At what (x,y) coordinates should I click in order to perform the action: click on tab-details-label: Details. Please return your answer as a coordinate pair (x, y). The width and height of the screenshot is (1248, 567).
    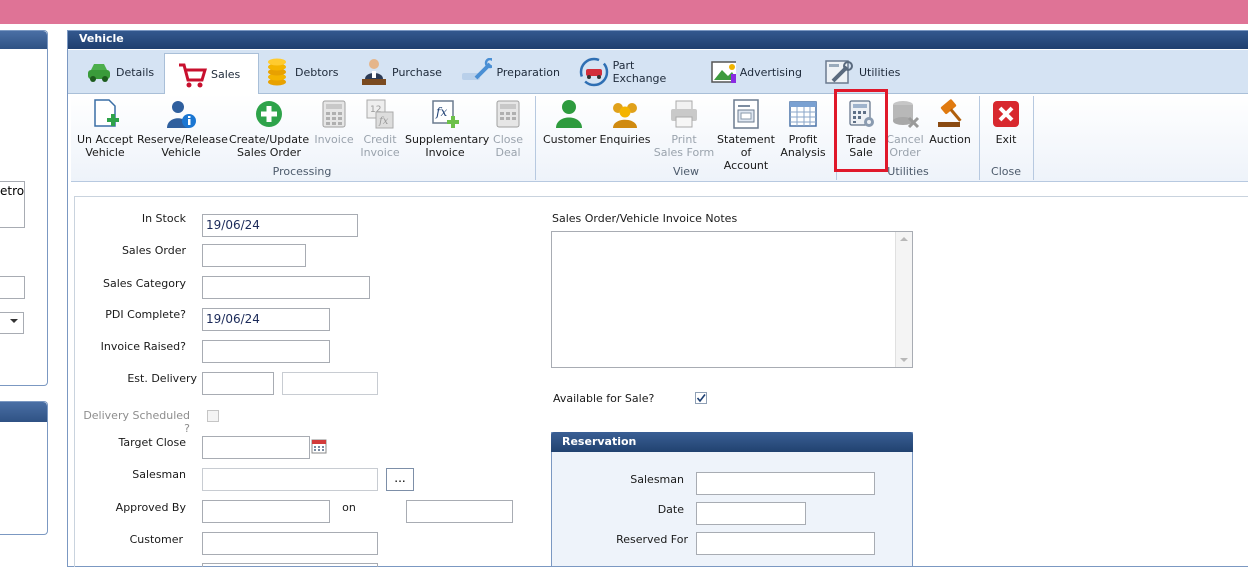
    Looking at the image, I should click on (135, 72).